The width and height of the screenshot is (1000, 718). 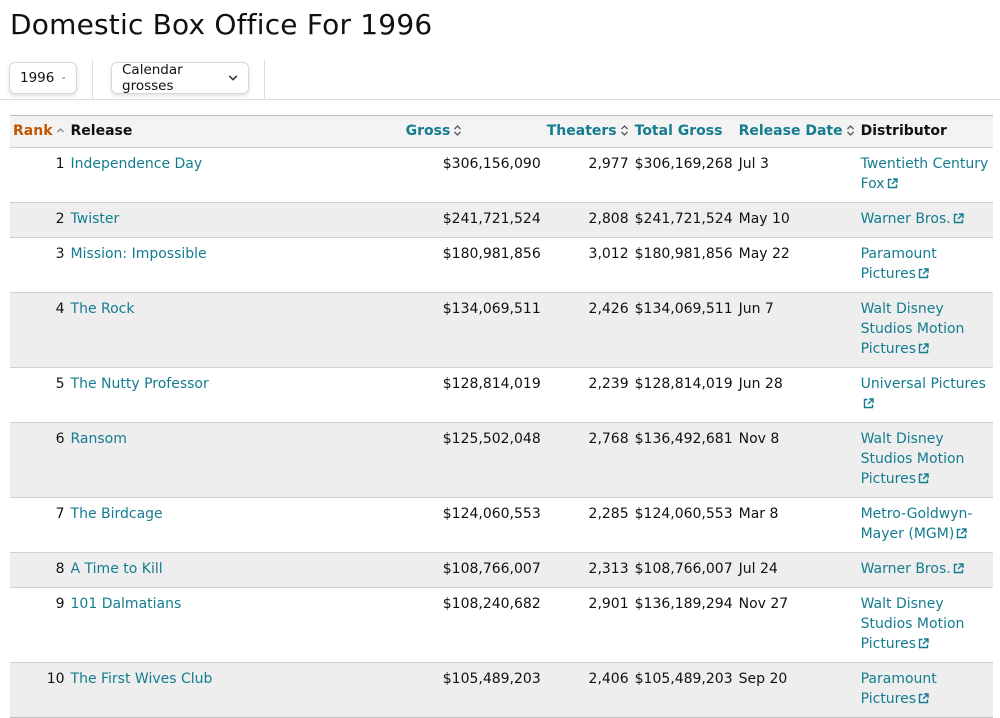 I want to click on theaters-cell: 2,901, so click(x=587, y=625).